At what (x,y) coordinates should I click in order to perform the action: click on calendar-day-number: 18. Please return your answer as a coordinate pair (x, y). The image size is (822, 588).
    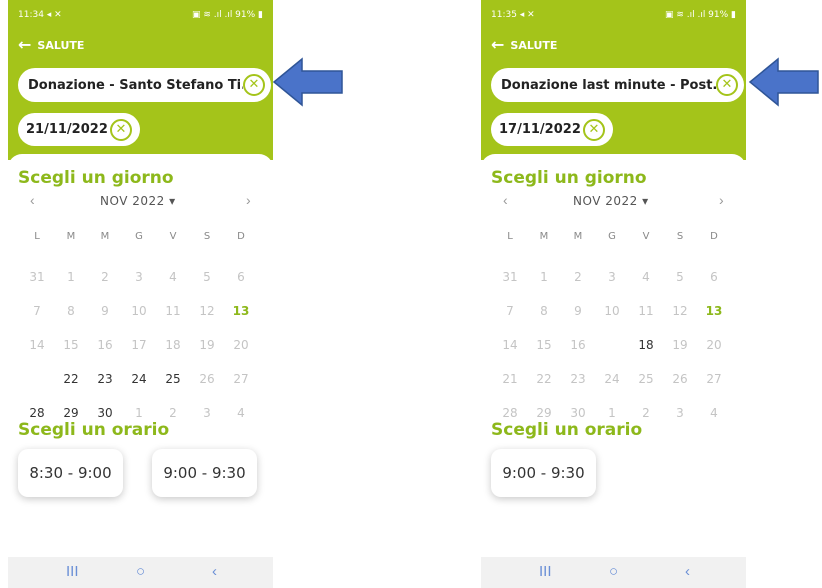
    Looking at the image, I should click on (173, 345).